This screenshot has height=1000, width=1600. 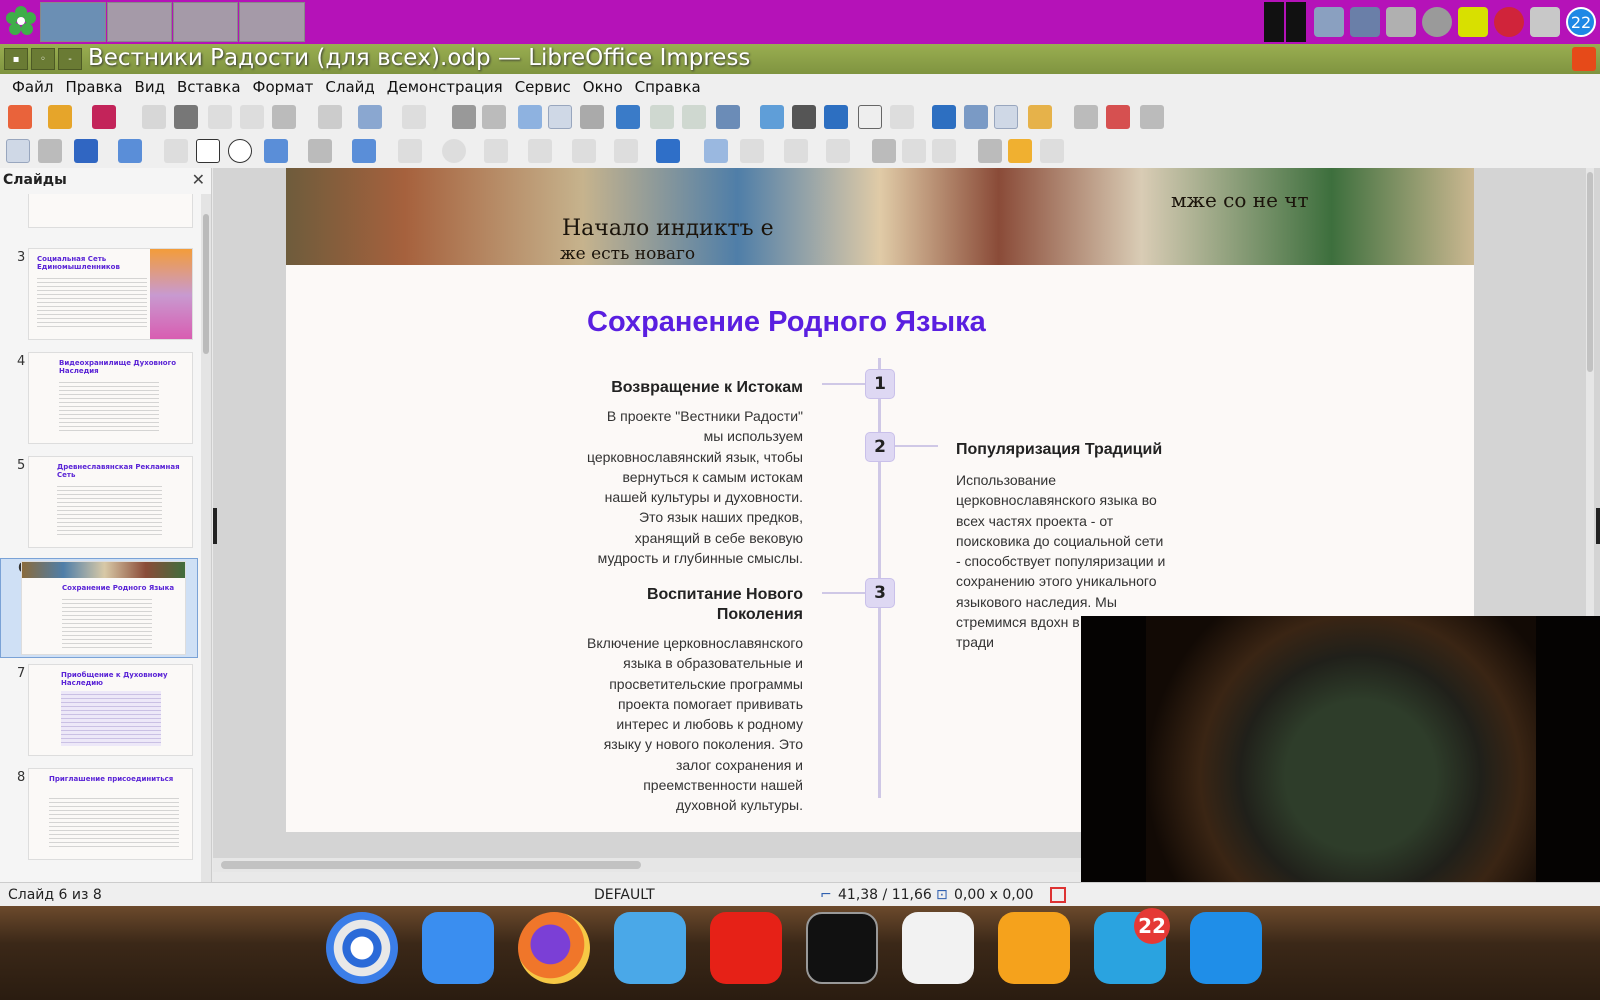 I want to click on ellipse-icon, so click(x=240, y=151).